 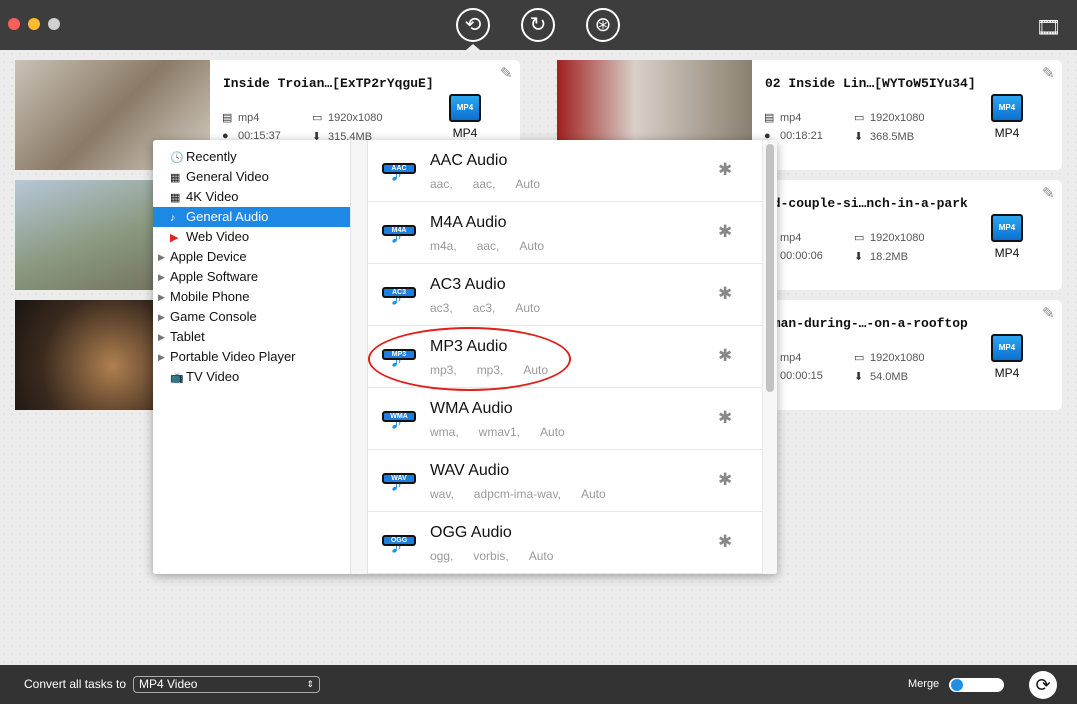 What do you see at coordinates (75, 684) in the screenshot?
I see `convert-all-label: Convert all tasks to` at bounding box center [75, 684].